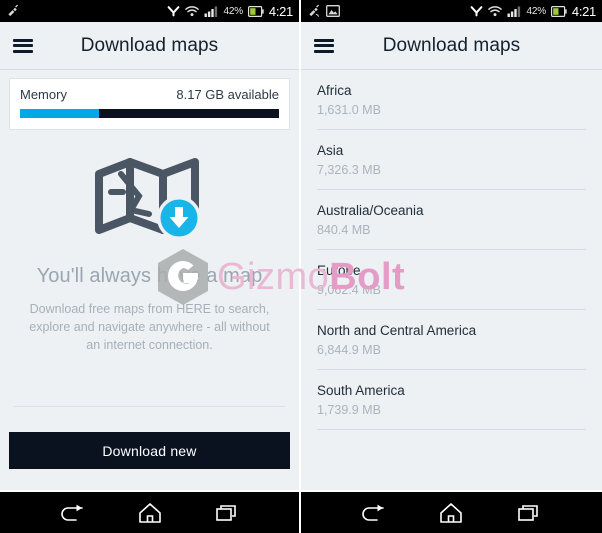 The width and height of the screenshot is (602, 533). I want to click on memory-progress-fill, so click(59, 113).